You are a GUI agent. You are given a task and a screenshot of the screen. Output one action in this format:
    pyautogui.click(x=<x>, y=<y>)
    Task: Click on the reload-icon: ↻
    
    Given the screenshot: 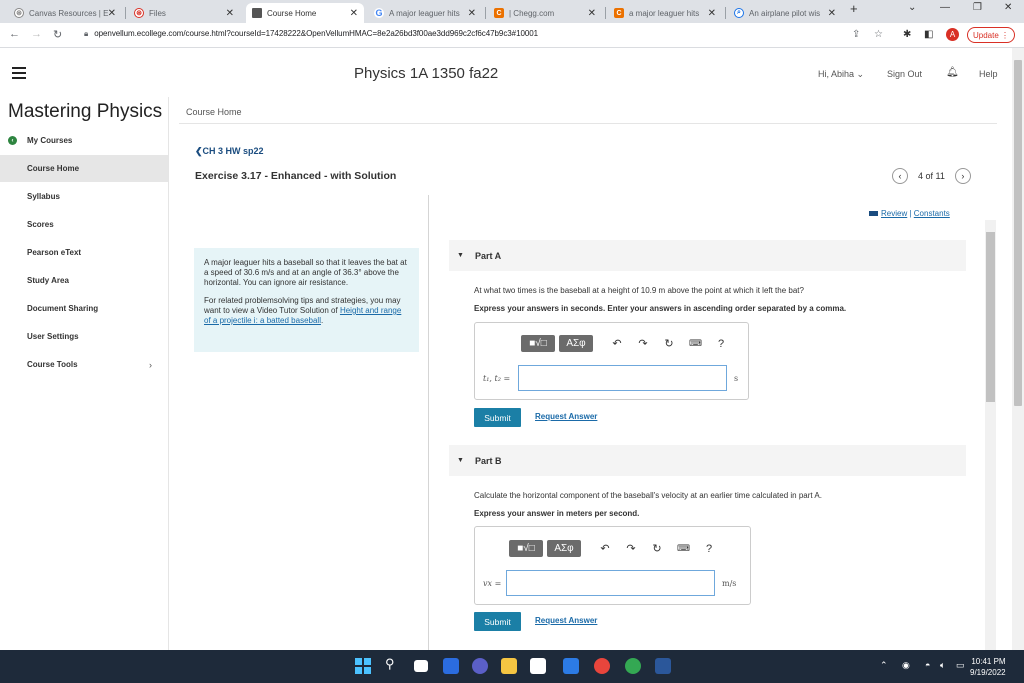 What is the action you would take?
    pyautogui.click(x=57, y=34)
    